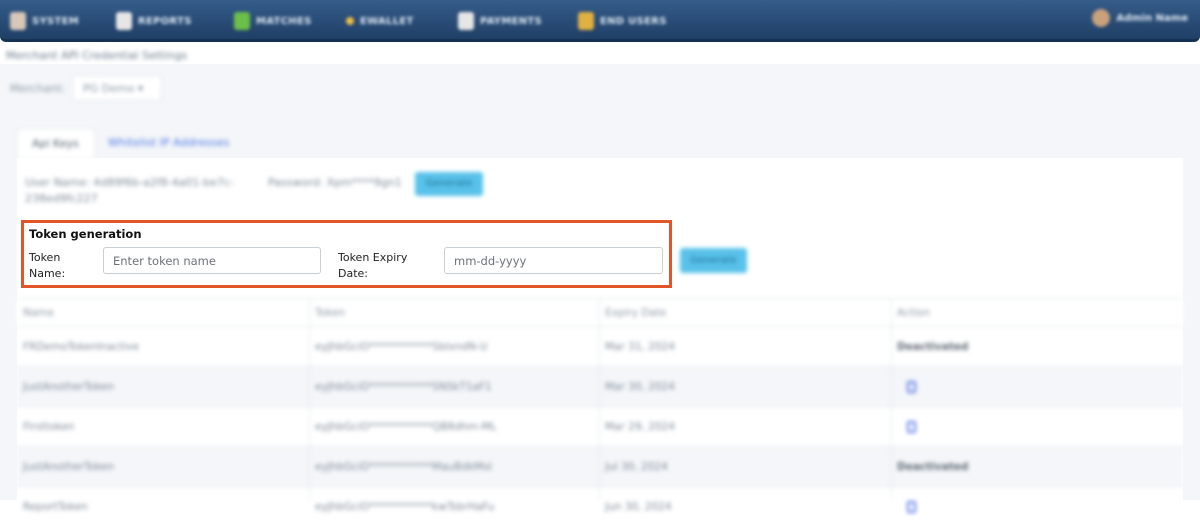 The height and width of the screenshot is (526, 1200). What do you see at coordinates (38, 88) in the screenshot?
I see `merchant-label: Merchant:` at bounding box center [38, 88].